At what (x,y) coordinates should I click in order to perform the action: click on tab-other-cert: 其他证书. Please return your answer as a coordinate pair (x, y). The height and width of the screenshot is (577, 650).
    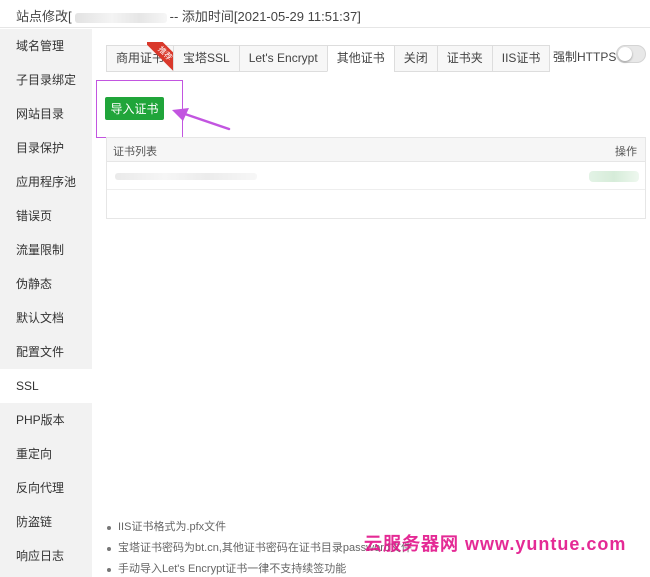
    Looking at the image, I should click on (360, 58).